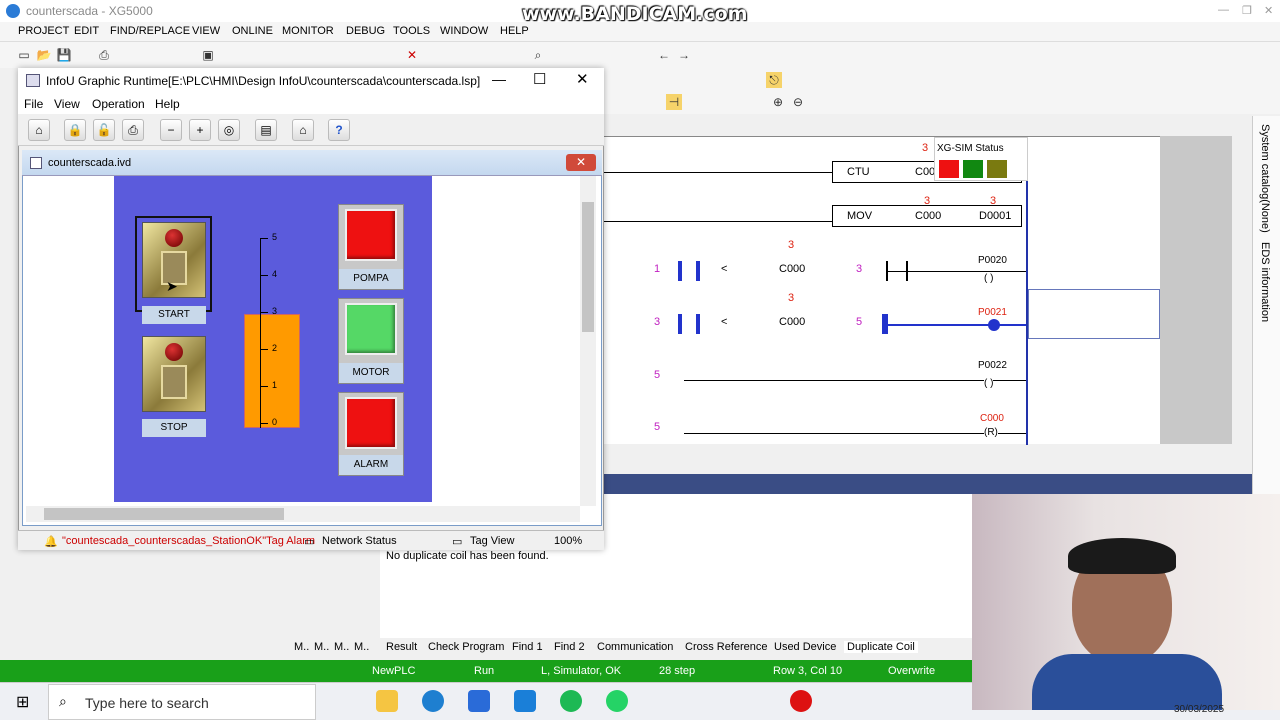  What do you see at coordinates (308, 31) in the screenshot?
I see `menu-monitor: MONITOR` at bounding box center [308, 31].